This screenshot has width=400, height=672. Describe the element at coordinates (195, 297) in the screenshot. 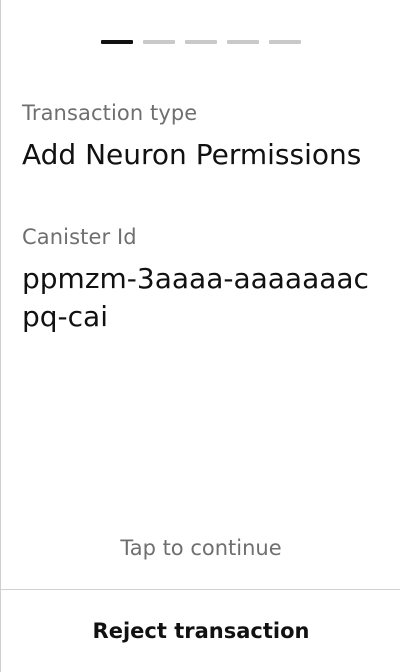

I see `canister-id-value: ppmzm-3aaaa-aaaaaaacpq-cai` at that location.